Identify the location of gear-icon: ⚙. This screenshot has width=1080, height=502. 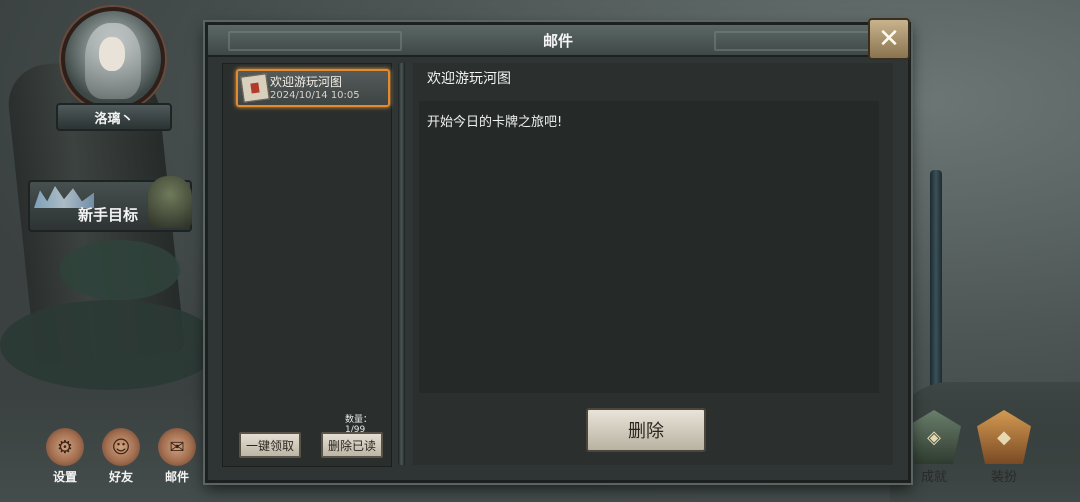
(65, 447).